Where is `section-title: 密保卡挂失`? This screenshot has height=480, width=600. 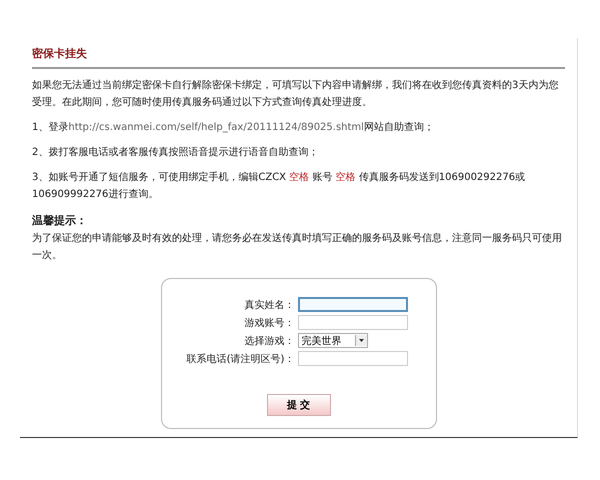
section-title: 密保卡挂失 is located at coordinates (298, 53).